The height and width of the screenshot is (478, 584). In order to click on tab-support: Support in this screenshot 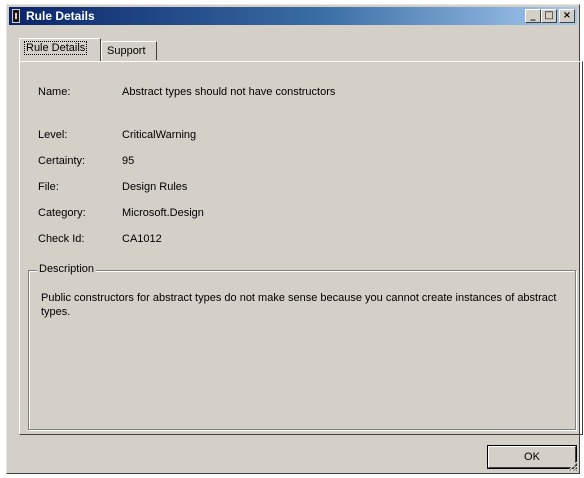, I will do `click(129, 50)`.